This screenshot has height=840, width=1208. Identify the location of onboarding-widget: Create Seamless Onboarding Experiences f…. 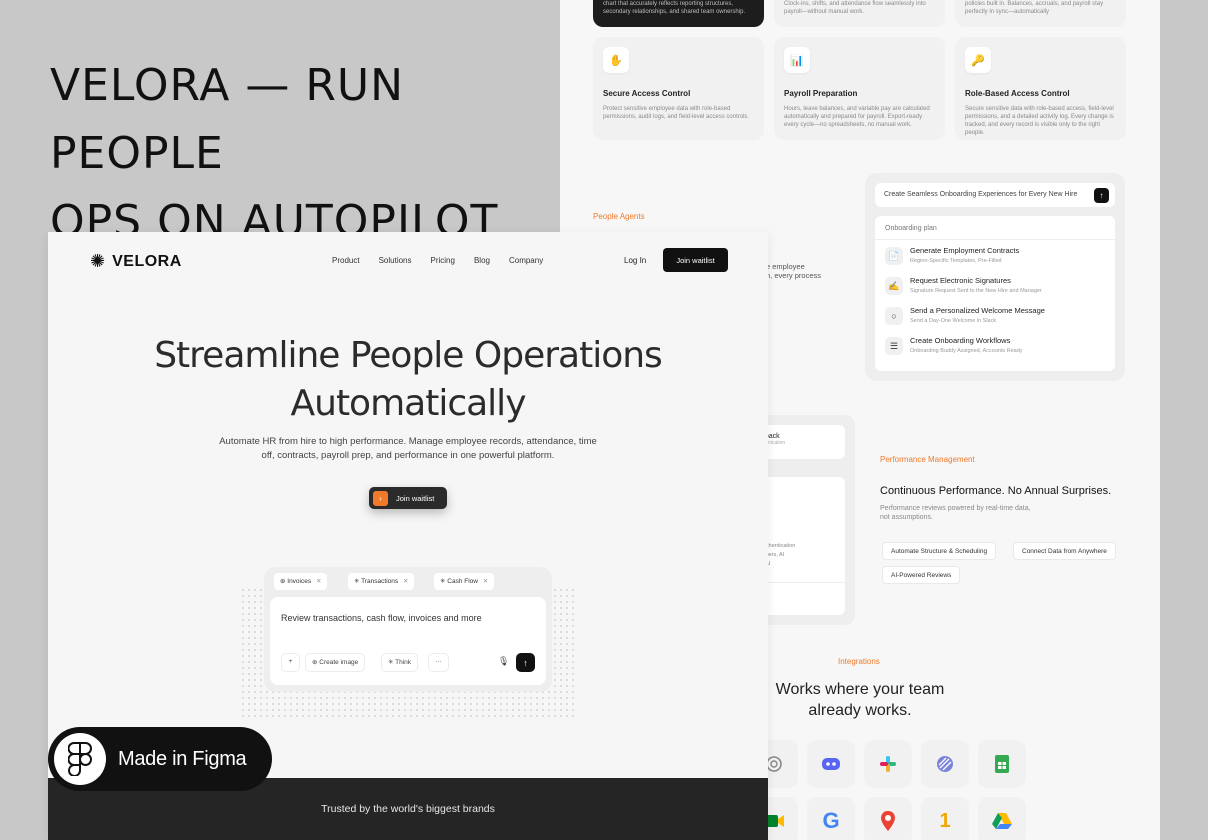
(995, 277).